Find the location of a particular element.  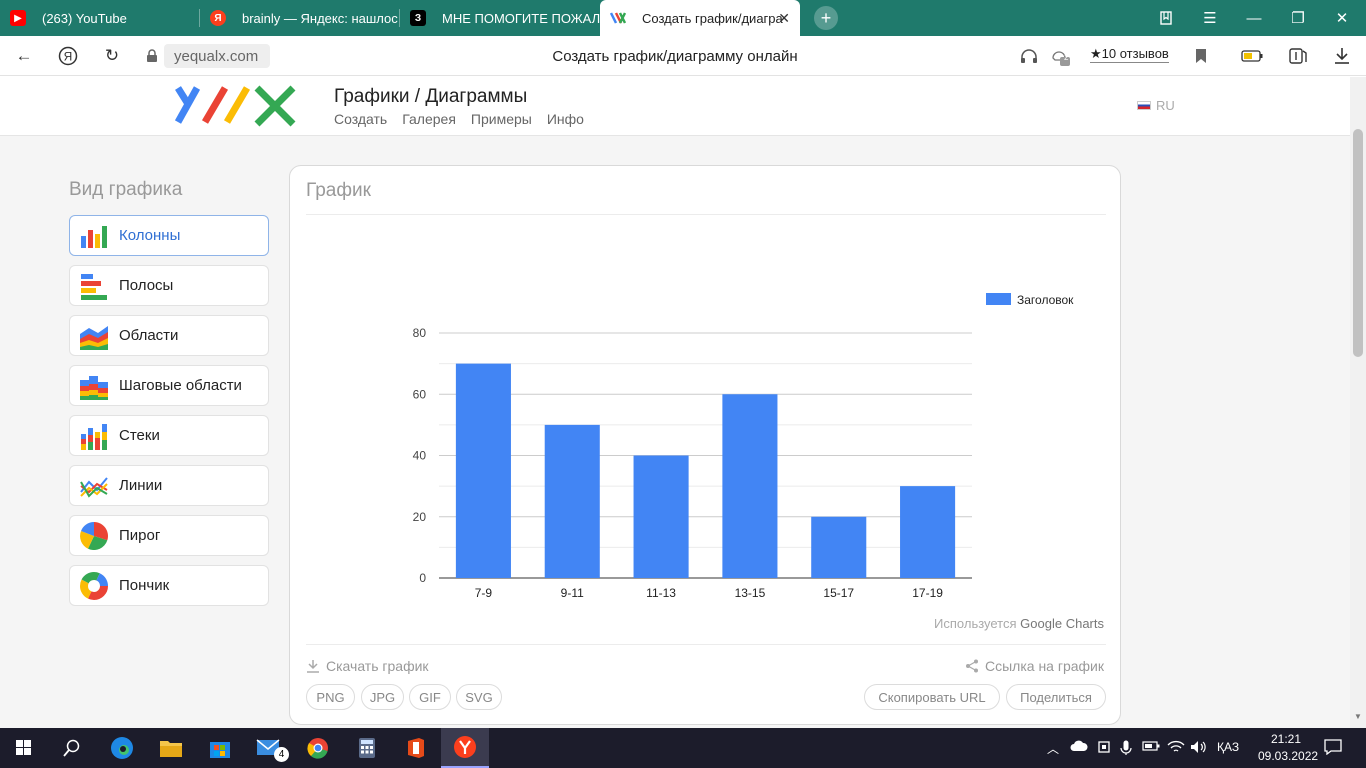

bar-chart-icon is located at coordinates (94, 286).